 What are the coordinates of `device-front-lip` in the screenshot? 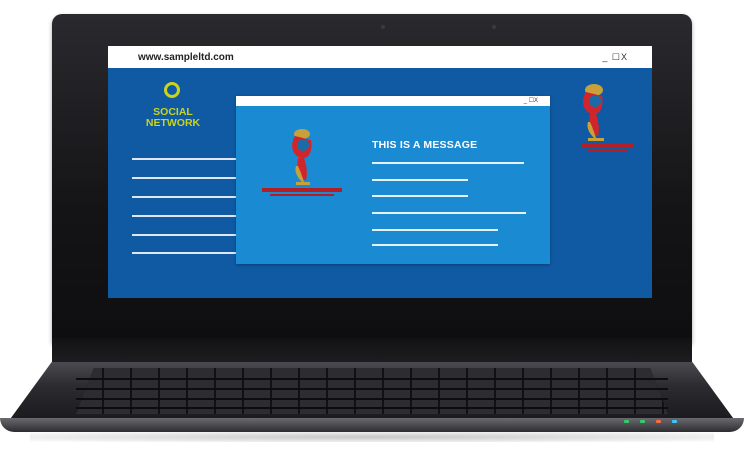 It's located at (372, 425).